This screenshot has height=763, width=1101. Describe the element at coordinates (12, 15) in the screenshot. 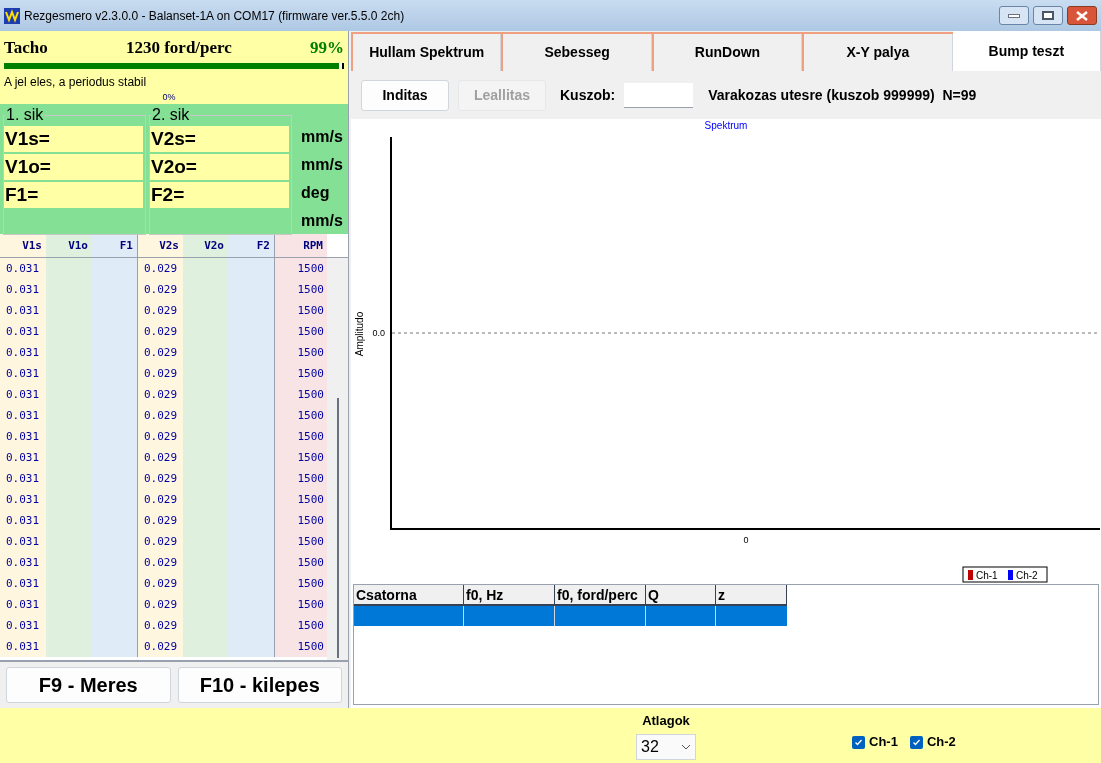

I see `app-logo-icon` at that location.